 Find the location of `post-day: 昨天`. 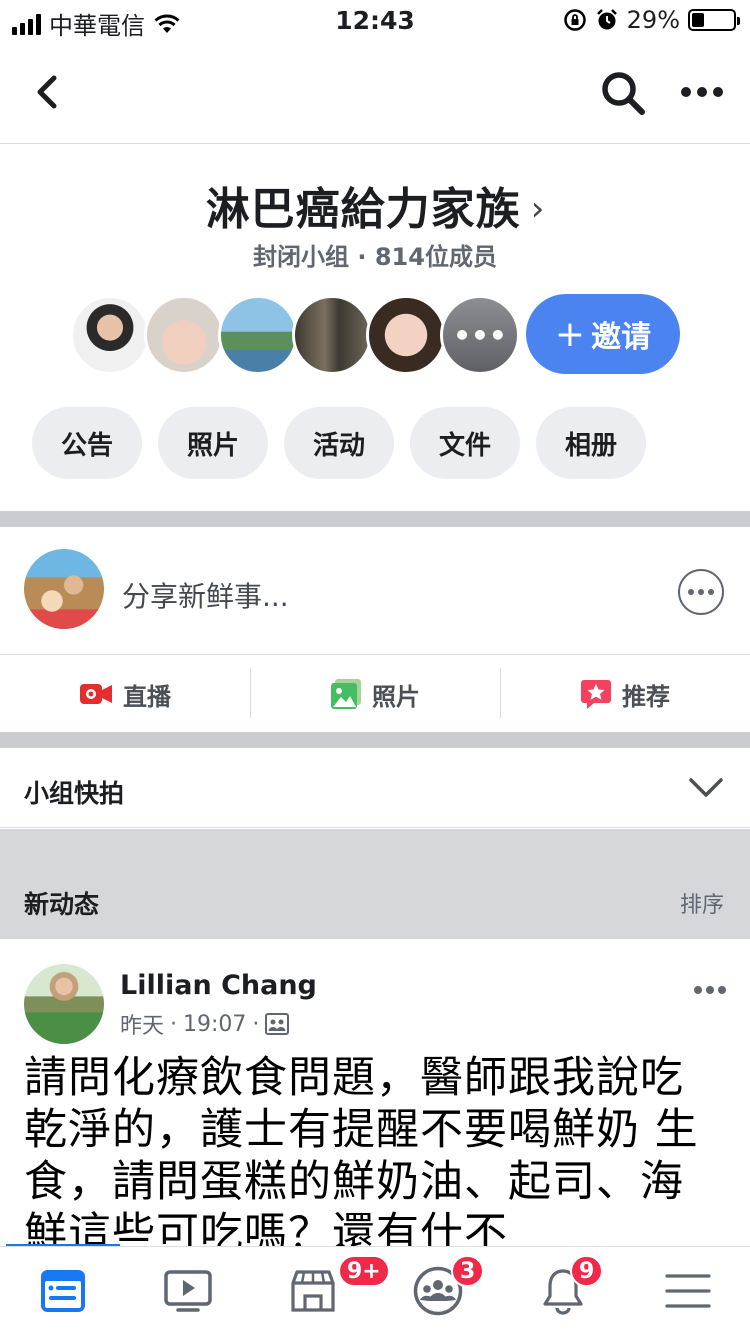

post-day: 昨天 is located at coordinates (142, 1026).